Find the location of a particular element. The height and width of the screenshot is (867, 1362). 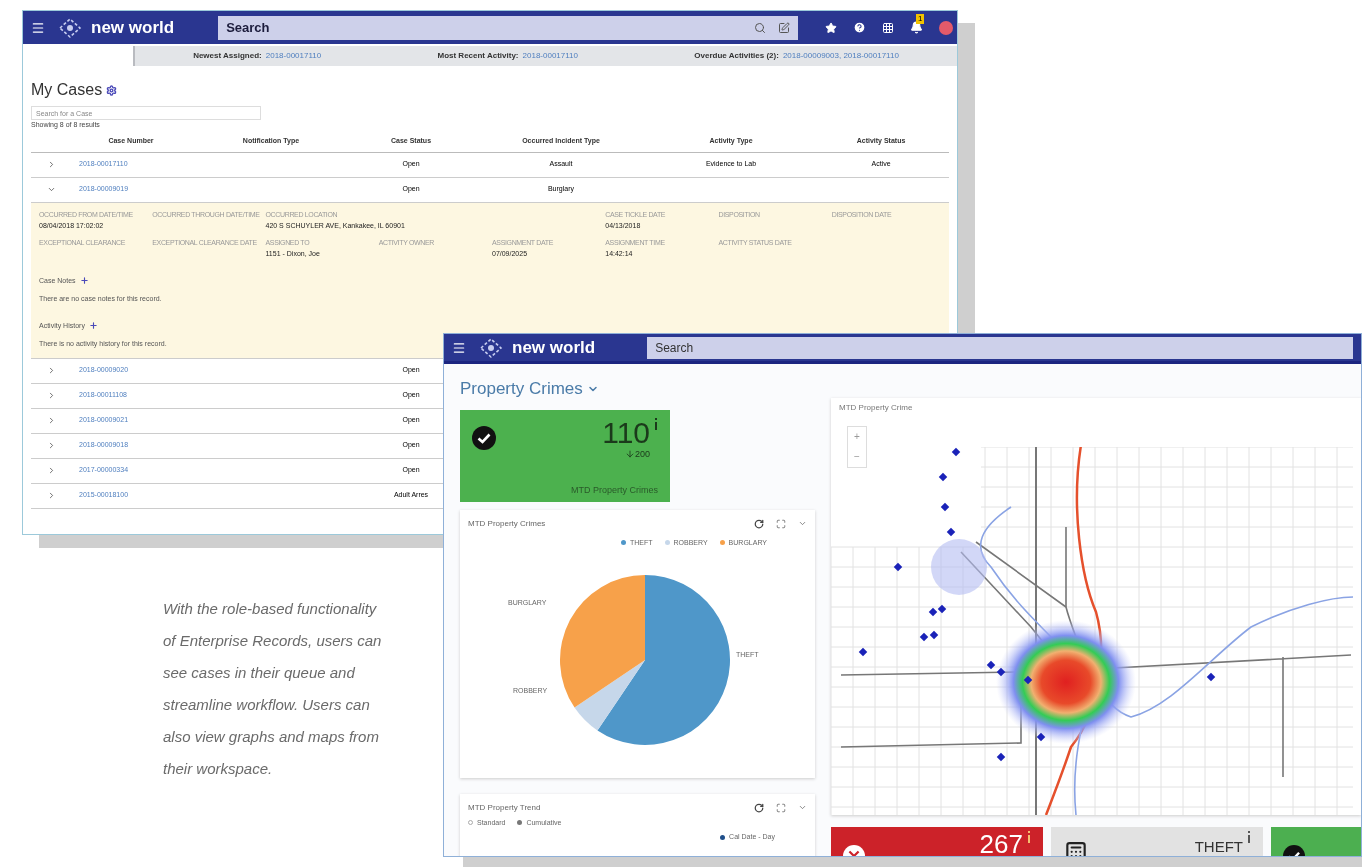

down-arrow-icon is located at coordinates (629, 454).